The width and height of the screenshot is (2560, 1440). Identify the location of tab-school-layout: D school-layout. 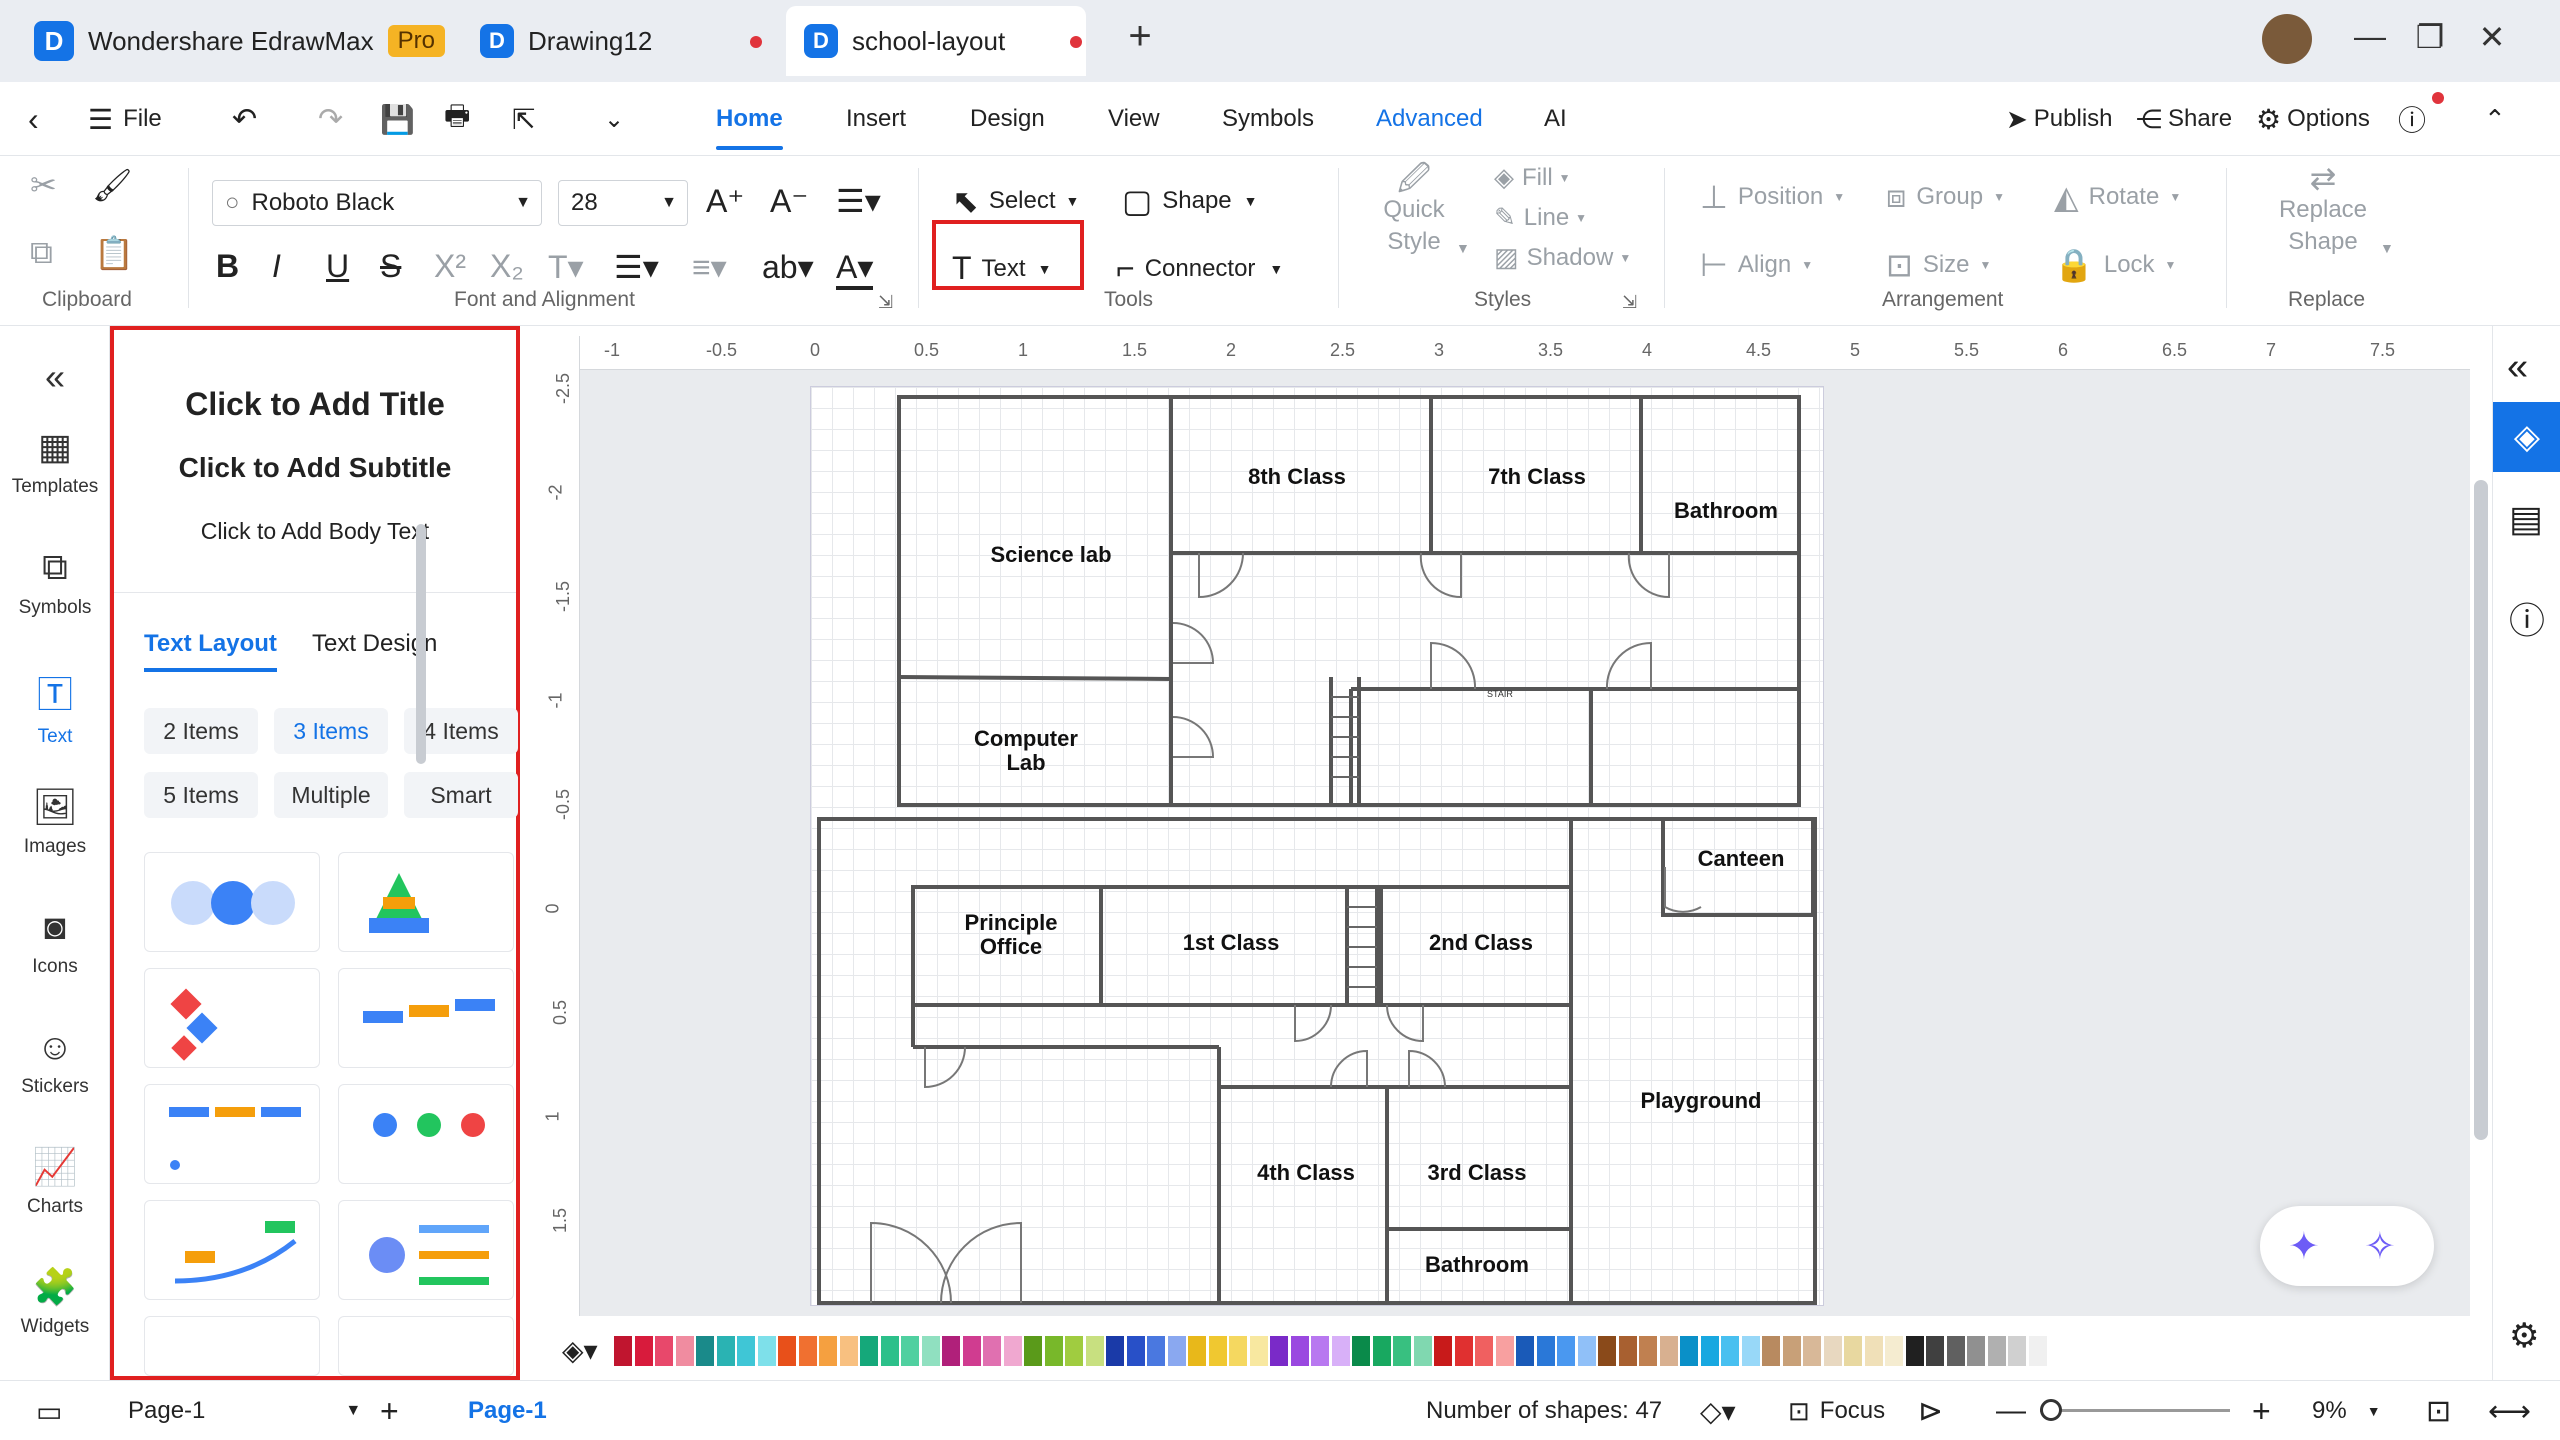
(936, 41).